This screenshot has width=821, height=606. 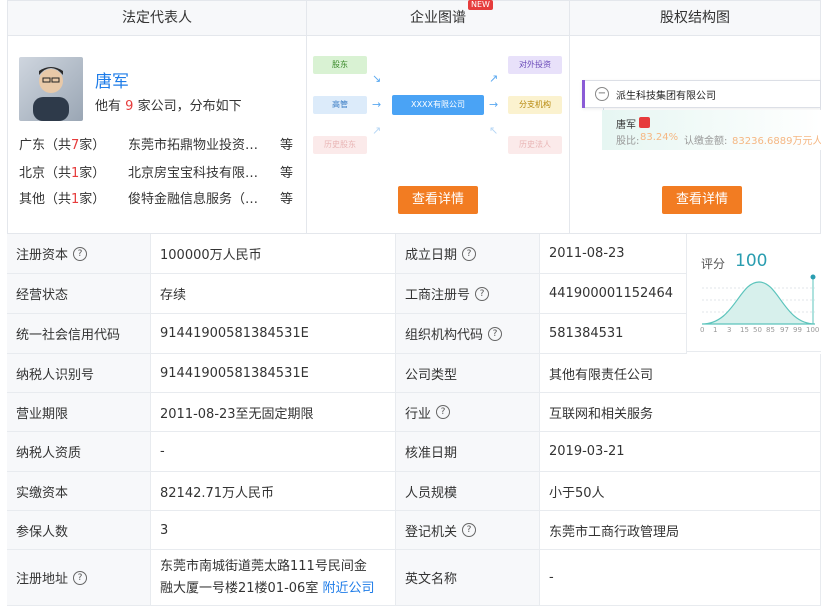 What do you see at coordinates (234, 333) in the screenshot?
I see `field-value: 91441900581384531E` at bounding box center [234, 333].